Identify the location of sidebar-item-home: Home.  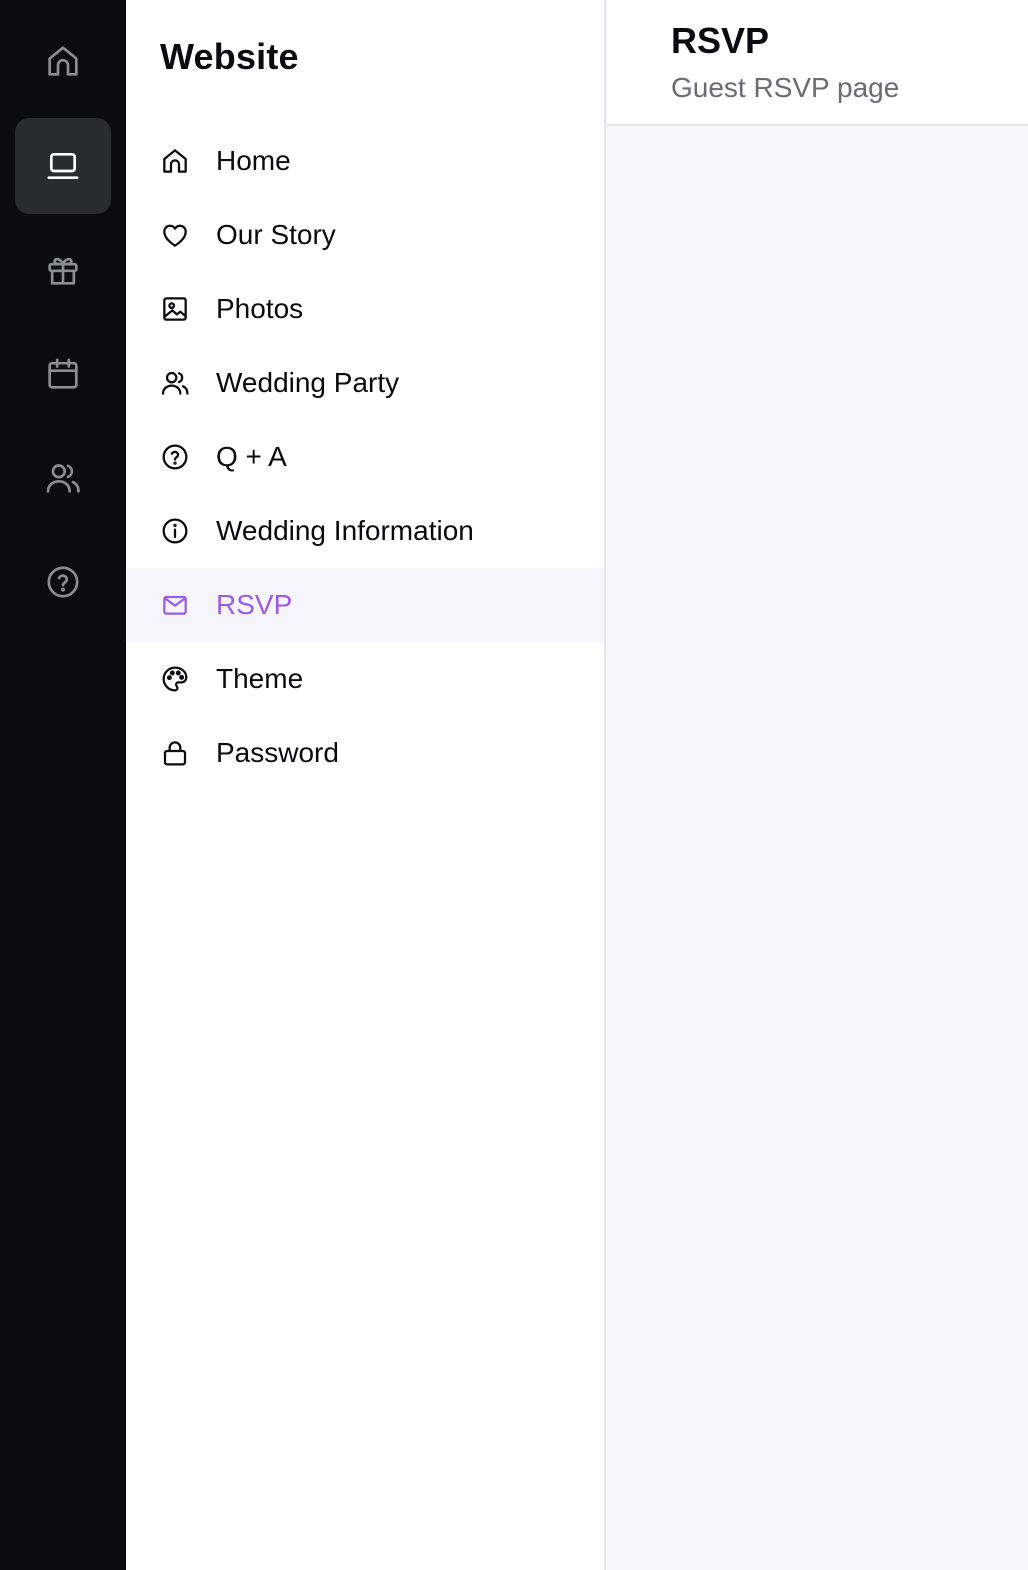
(365, 161).